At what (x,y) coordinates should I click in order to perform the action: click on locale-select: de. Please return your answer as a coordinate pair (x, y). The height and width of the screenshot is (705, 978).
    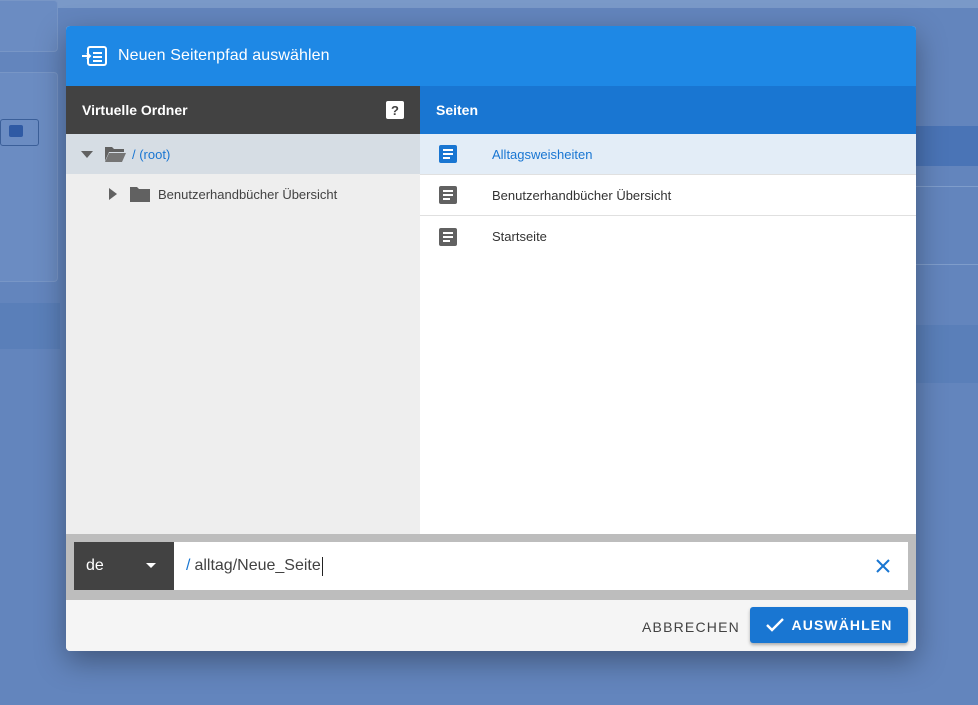
    Looking at the image, I should click on (124, 566).